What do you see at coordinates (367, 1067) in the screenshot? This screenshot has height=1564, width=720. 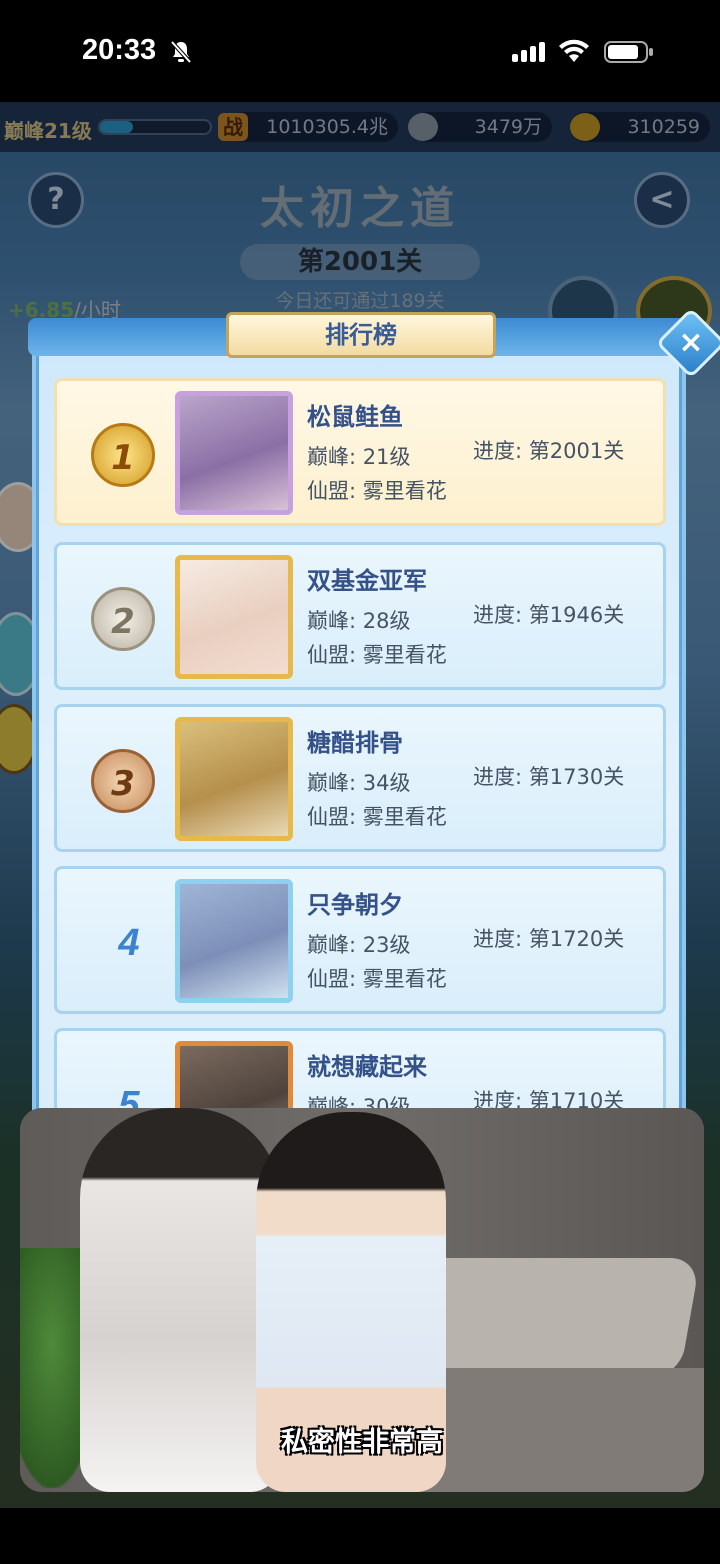 I see `player-name: 就想藏起来` at bounding box center [367, 1067].